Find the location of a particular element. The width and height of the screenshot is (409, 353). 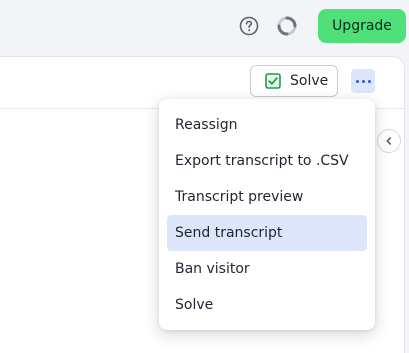

chevron-left-icon is located at coordinates (389, 141).